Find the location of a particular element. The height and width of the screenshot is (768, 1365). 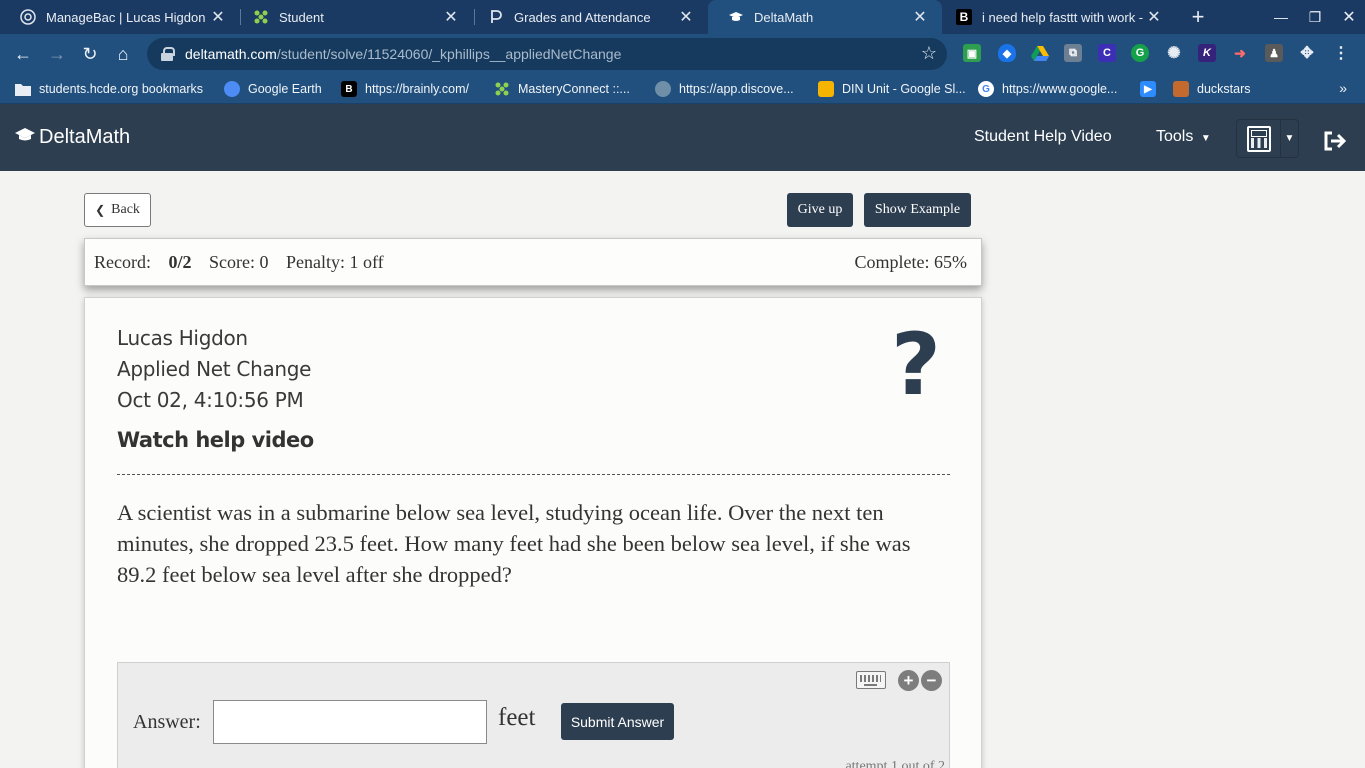

screencast-extension-icon: ➜ is located at coordinates (1240, 53).